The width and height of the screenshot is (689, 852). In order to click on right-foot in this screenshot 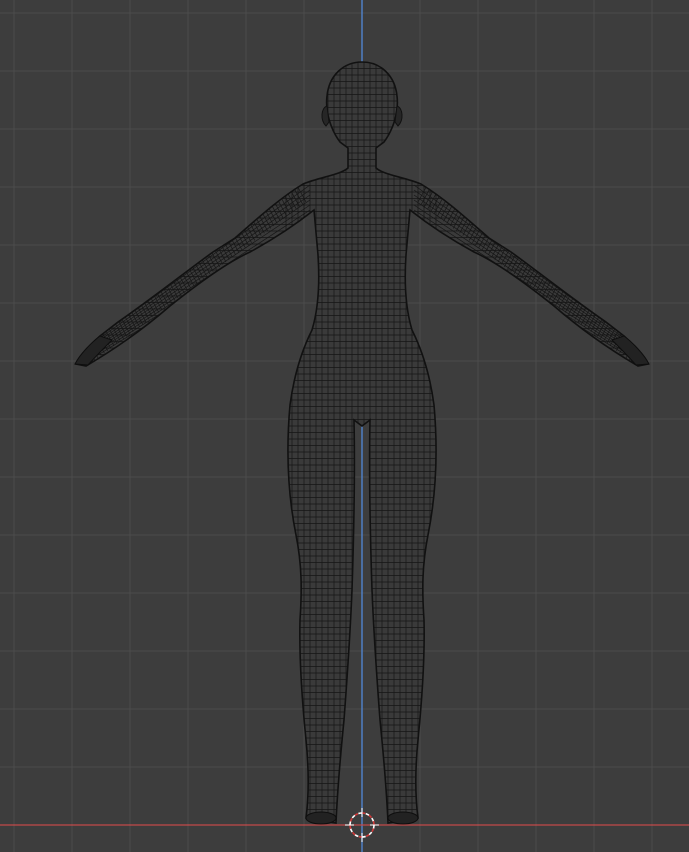, I will do `click(403, 818)`.